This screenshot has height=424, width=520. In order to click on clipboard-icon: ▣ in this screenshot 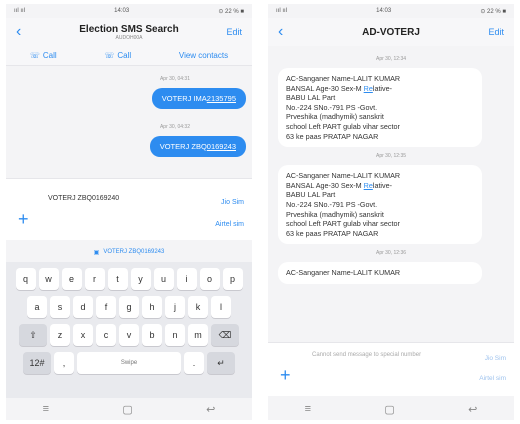, I will do `click(96, 252)`.